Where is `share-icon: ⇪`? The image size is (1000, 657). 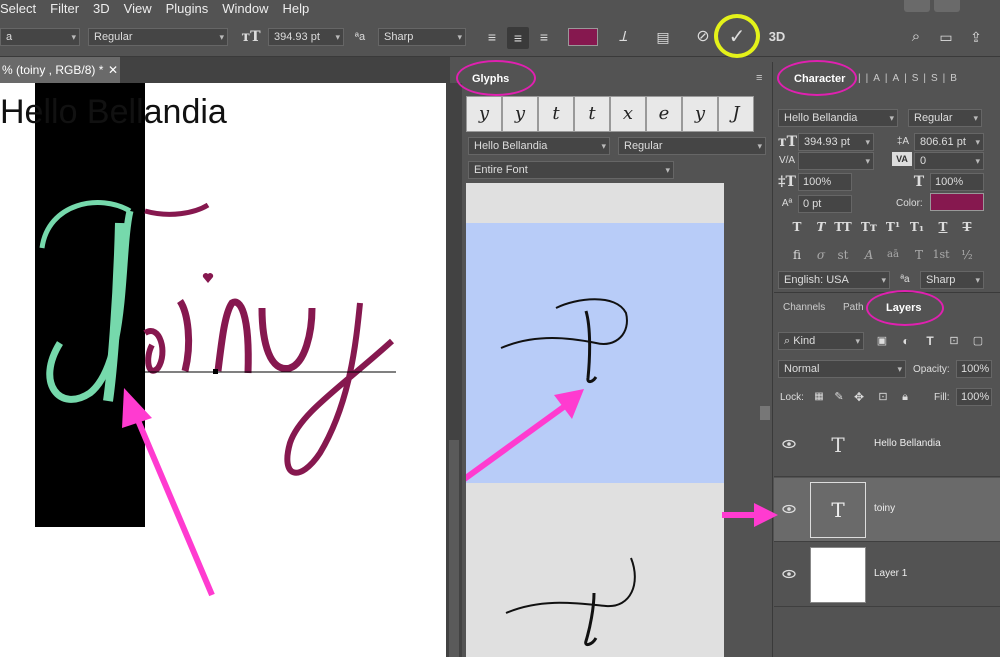
share-icon: ⇪ is located at coordinates (976, 37).